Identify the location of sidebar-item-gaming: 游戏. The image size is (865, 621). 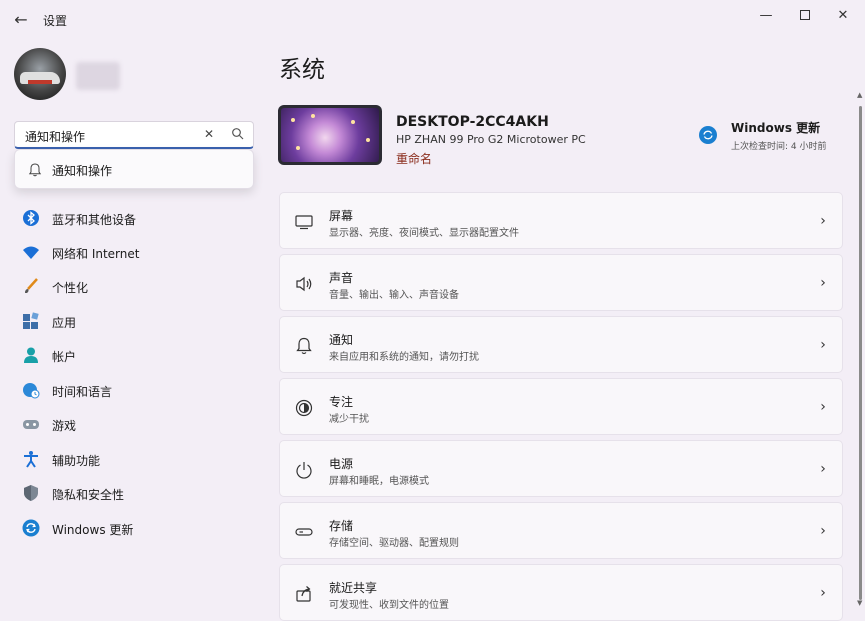
(134, 424).